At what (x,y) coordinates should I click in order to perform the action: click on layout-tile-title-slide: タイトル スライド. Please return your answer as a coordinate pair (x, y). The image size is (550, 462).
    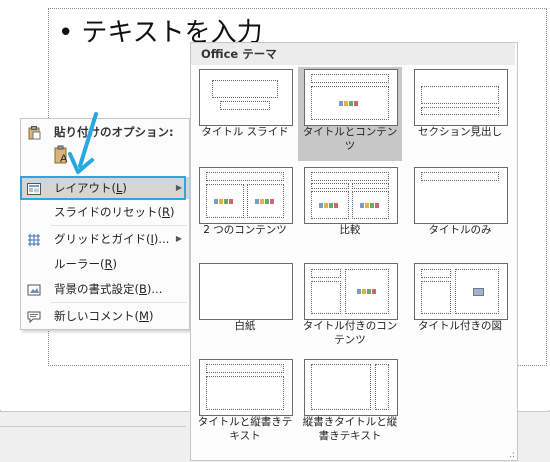
    Looking at the image, I should click on (245, 114).